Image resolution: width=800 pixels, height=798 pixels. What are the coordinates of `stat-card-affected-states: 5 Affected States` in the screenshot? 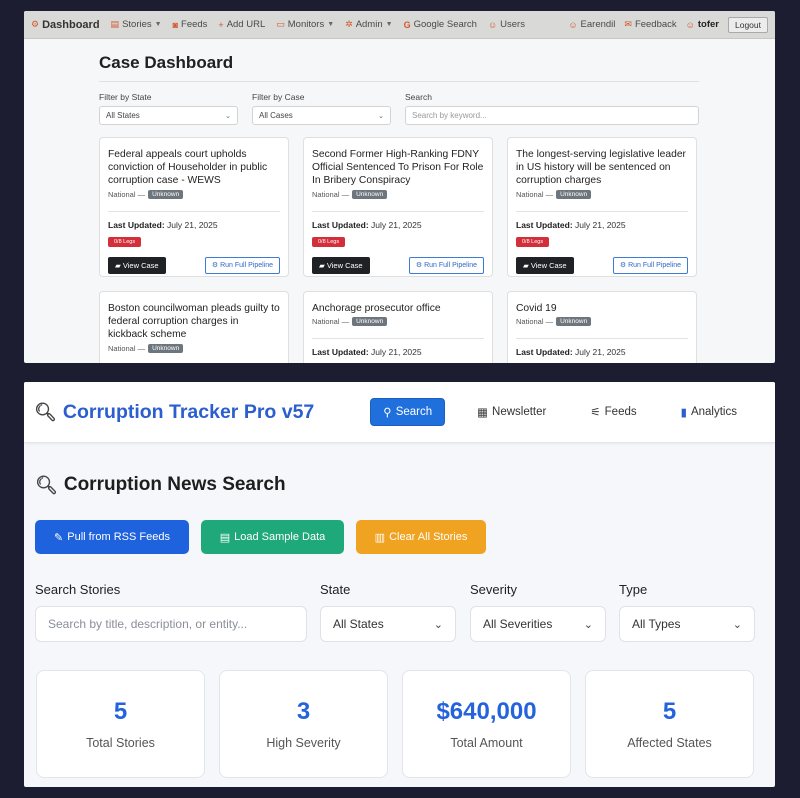 It's located at (669, 724).